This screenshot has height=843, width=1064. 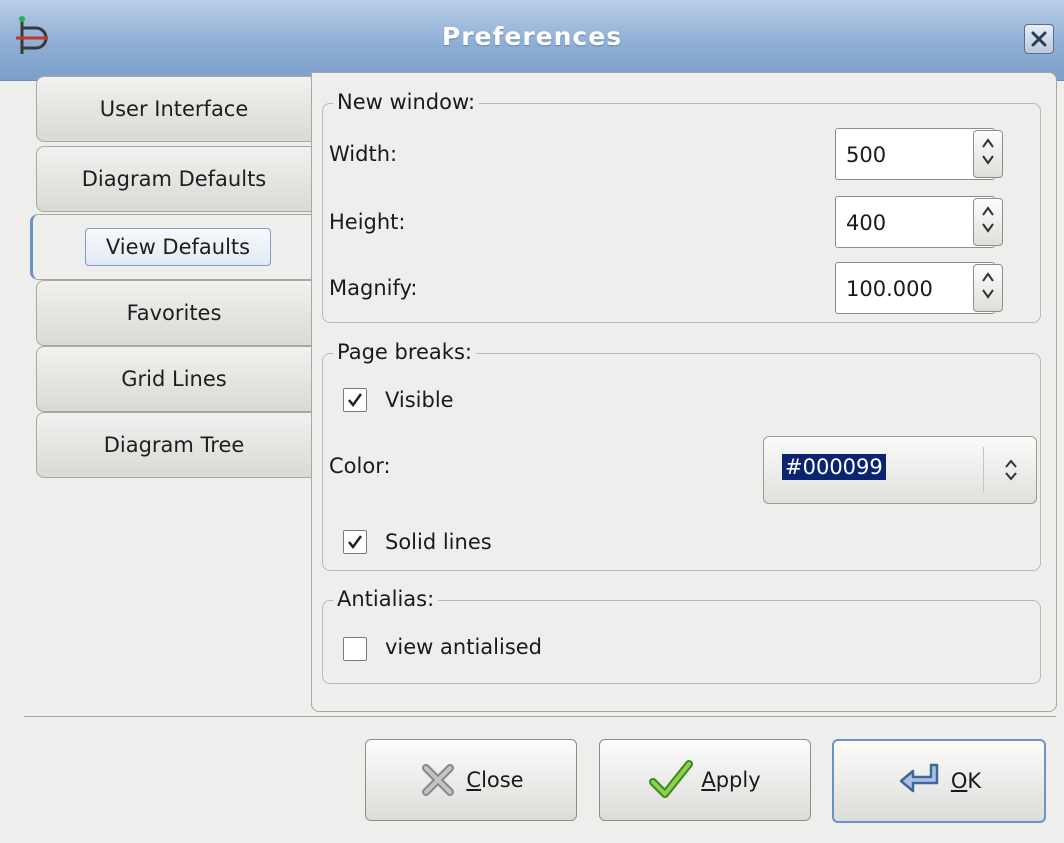 What do you see at coordinates (1011, 470) in the screenshot?
I see `combo-updown-icon` at bounding box center [1011, 470].